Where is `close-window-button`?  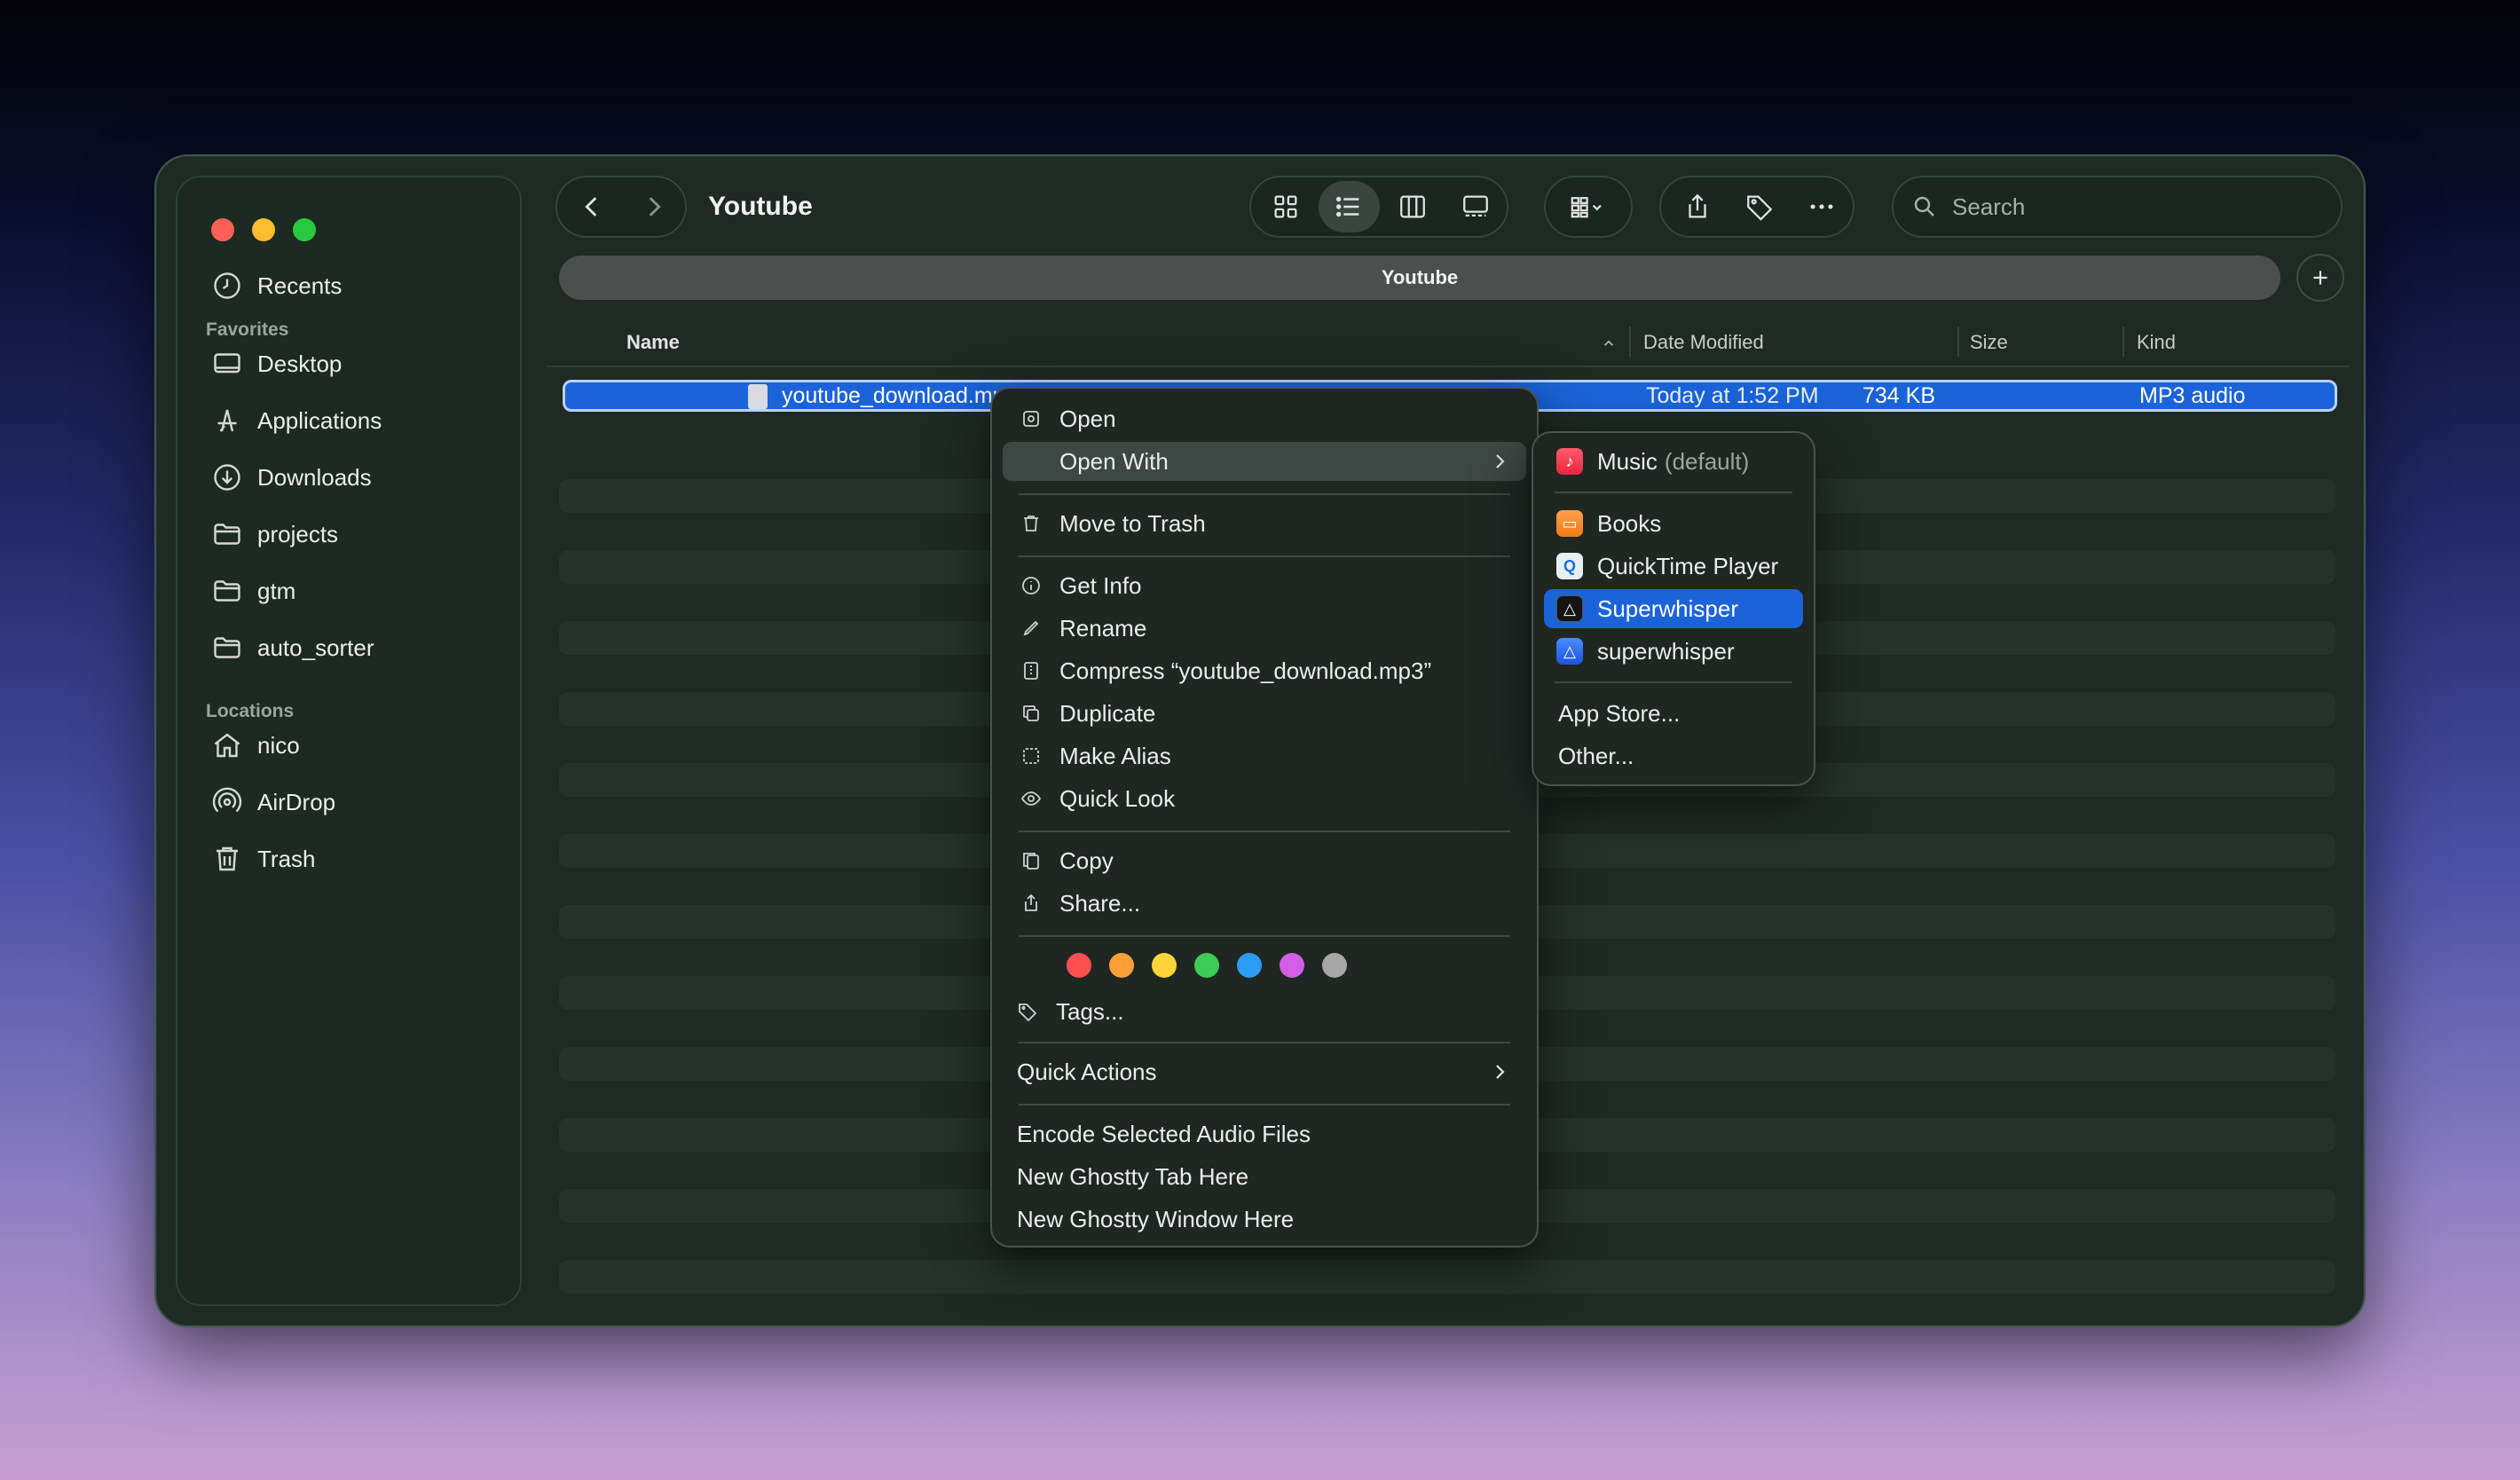 close-window-button is located at coordinates (222, 229).